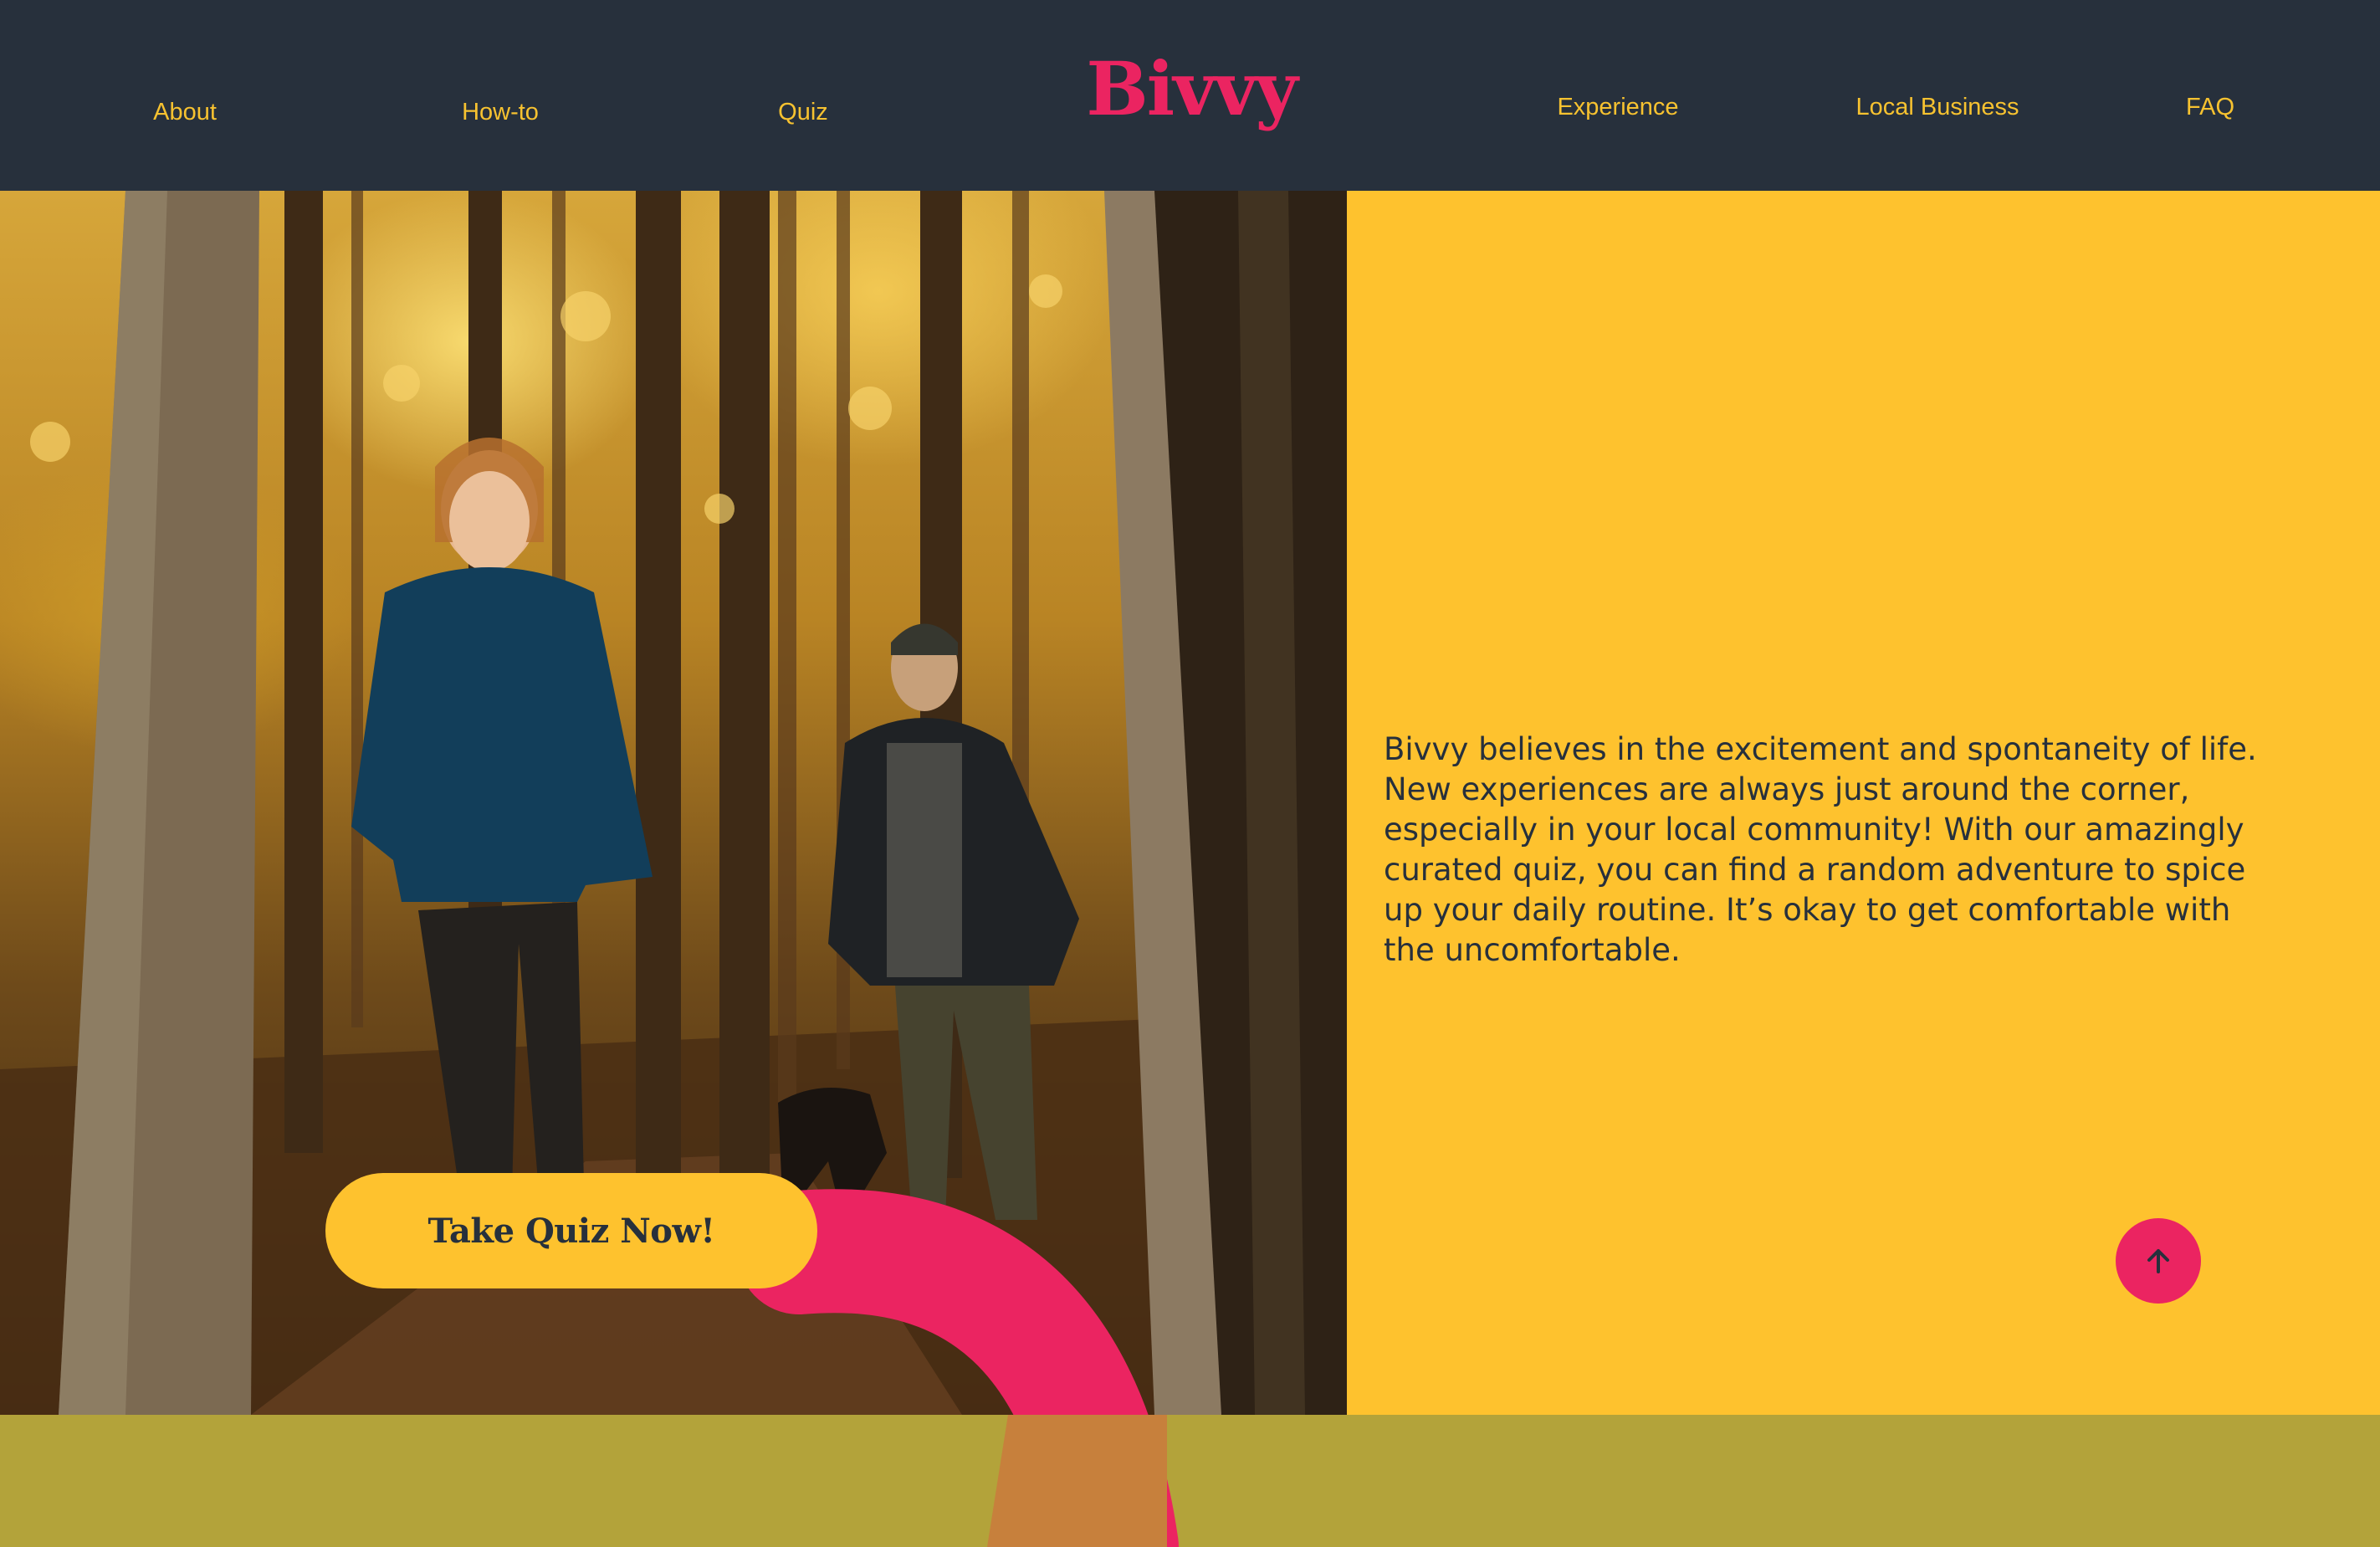  Describe the element at coordinates (571, 1230) in the screenshot. I see `take-quiz-button: Take Quiz Now!` at that location.